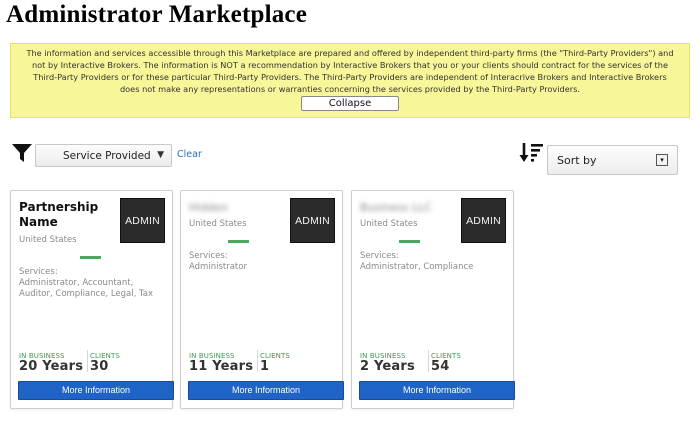 This screenshot has height=425, width=700. Describe the element at coordinates (264, 262) in the screenshot. I see `services-block: Services: Administrator` at that location.